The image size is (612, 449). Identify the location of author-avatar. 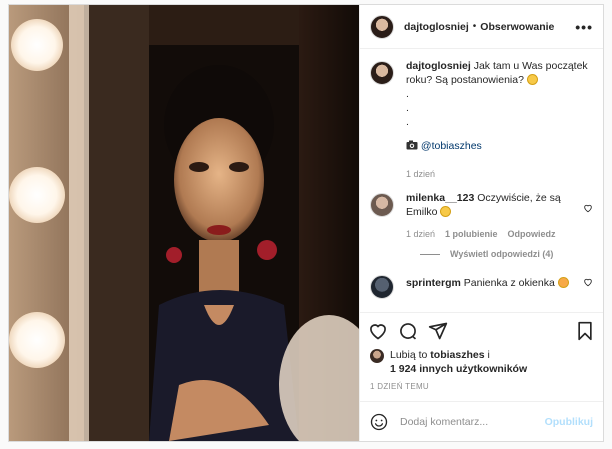
(382, 26).